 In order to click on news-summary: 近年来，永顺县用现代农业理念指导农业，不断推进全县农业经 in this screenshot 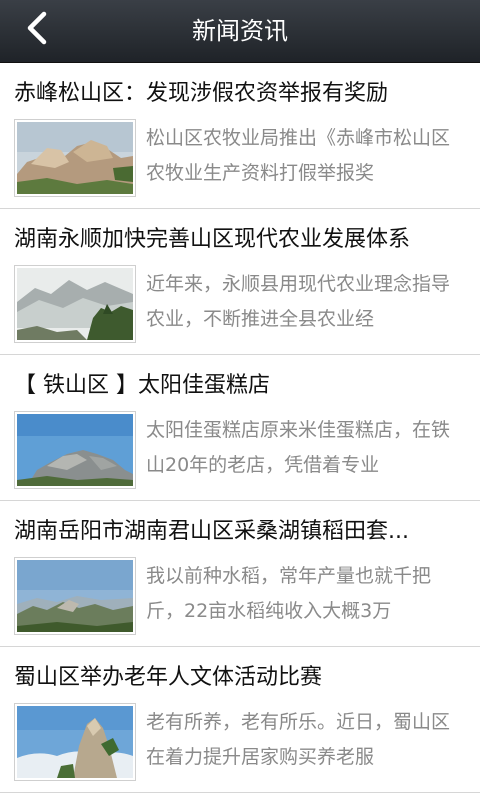, I will do `click(298, 301)`.